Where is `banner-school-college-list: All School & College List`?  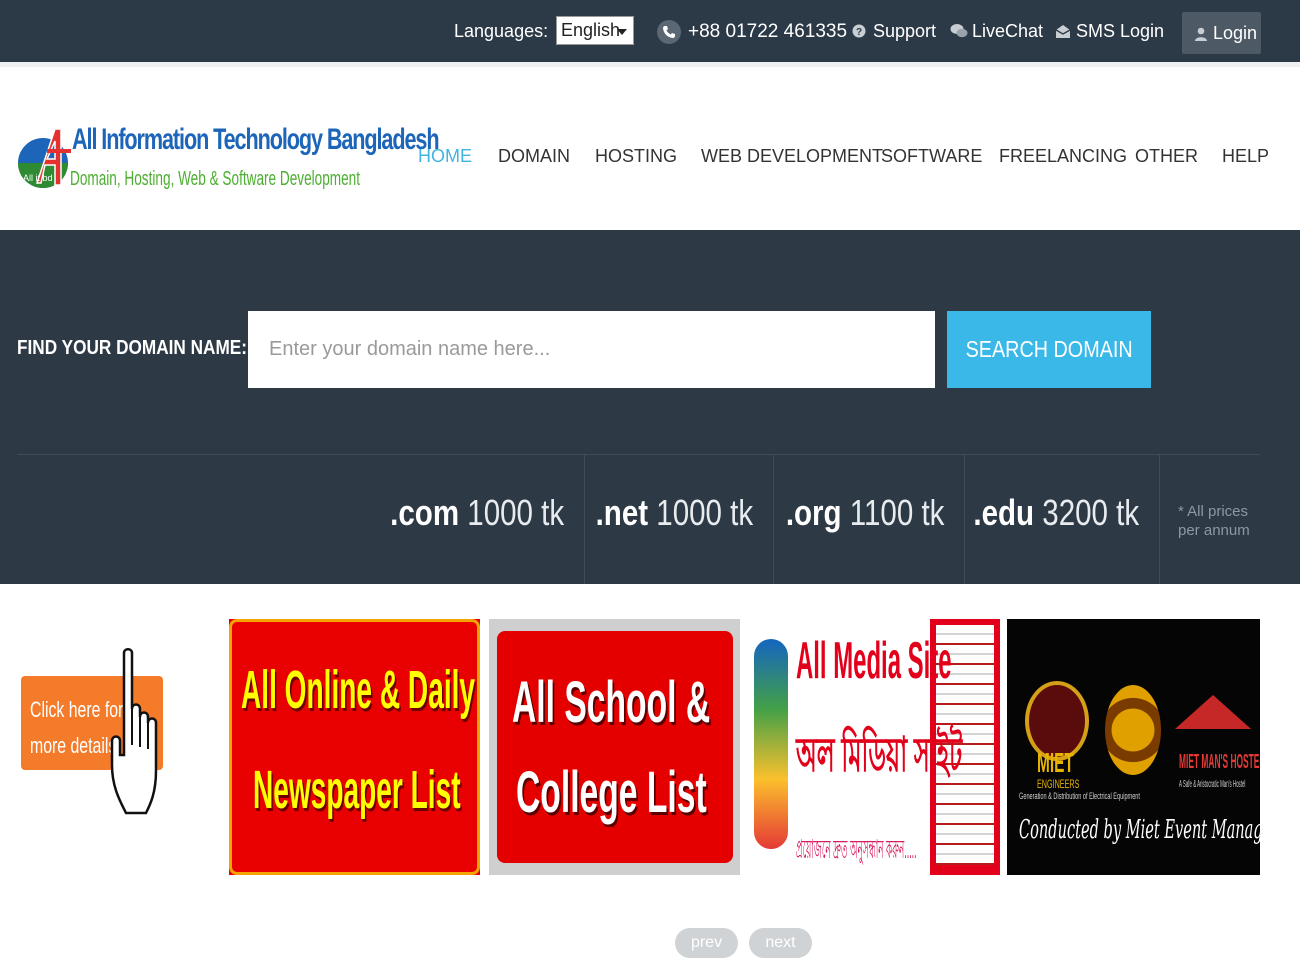 banner-school-college-list: All School & College List is located at coordinates (614, 747).